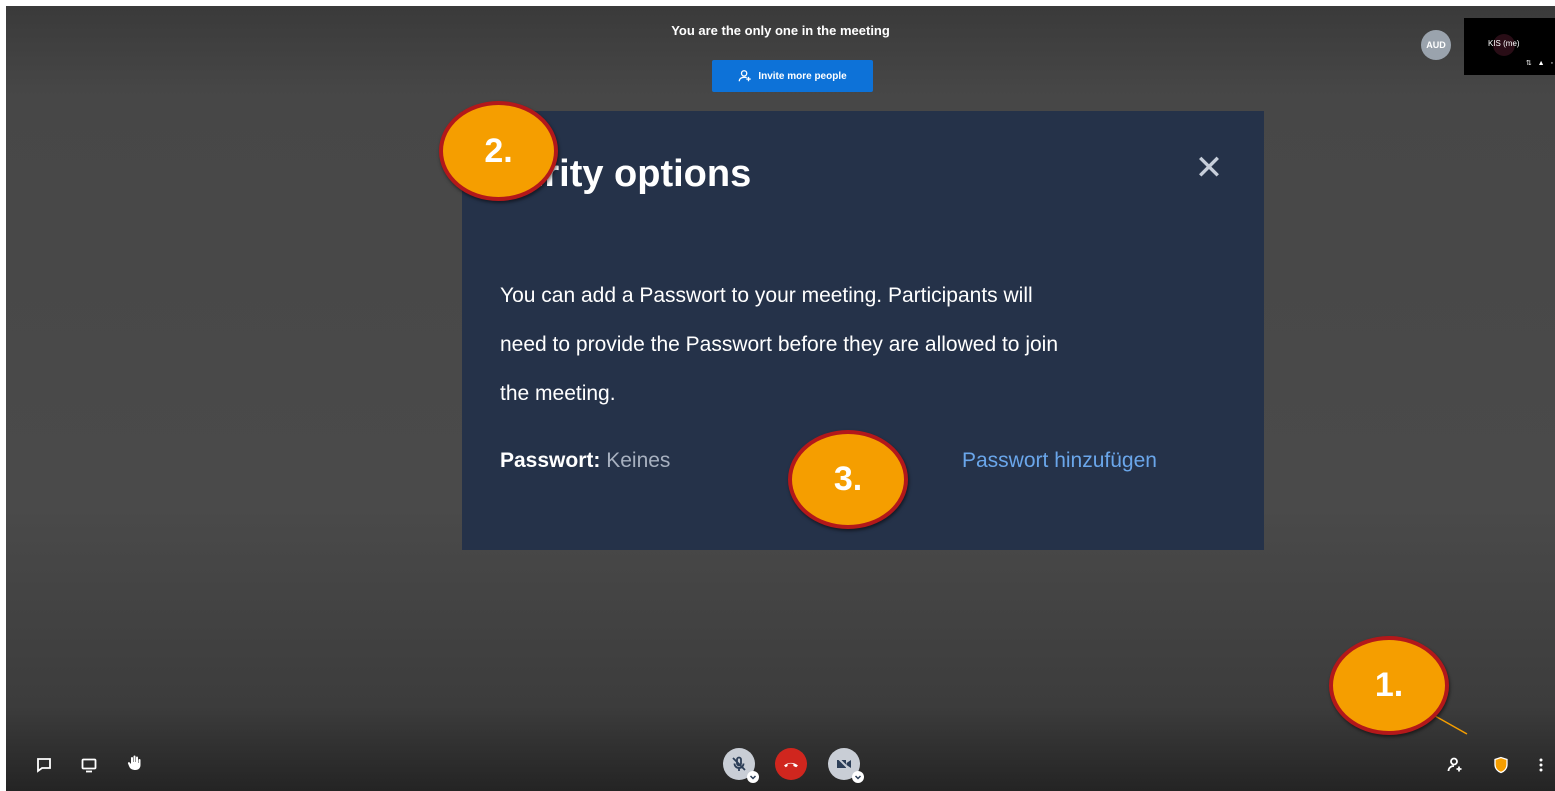 This screenshot has height=791, width=1555. I want to click on avatar-initials: AUD, so click(1436, 45).